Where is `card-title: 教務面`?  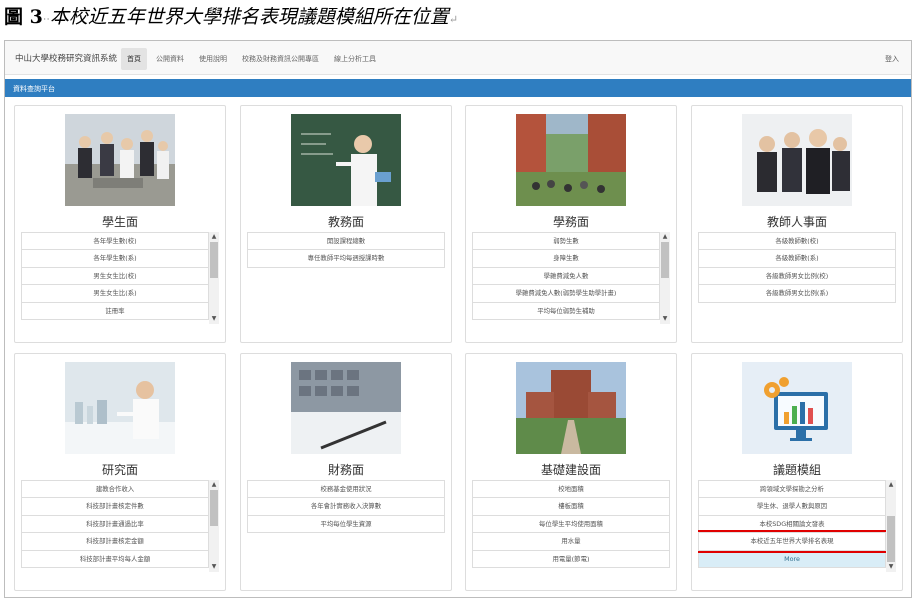
card-title: 教務面 is located at coordinates (345, 222).